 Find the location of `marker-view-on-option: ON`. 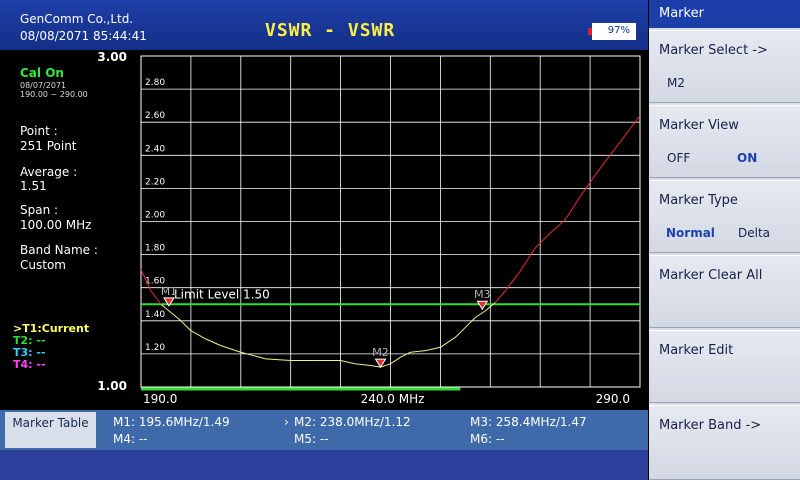

marker-view-on-option: ON is located at coordinates (747, 158).